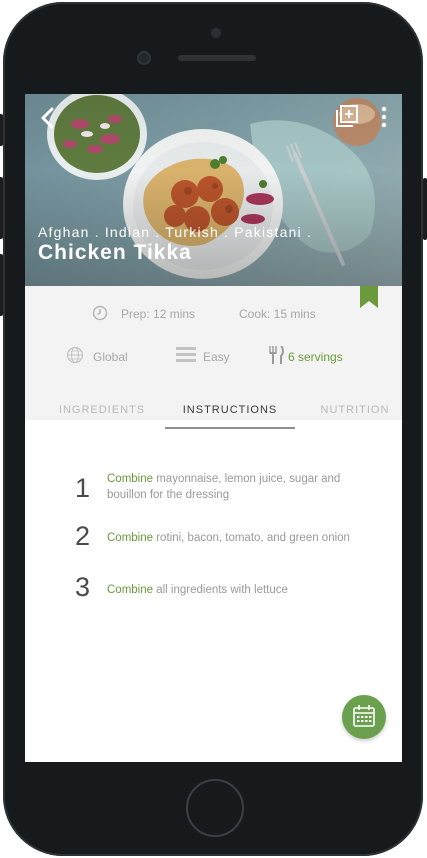 The height and width of the screenshot is (858, 427). Describe the element at coordinates (230, 428) in the screenshot. I see `active-tab-indicator` at that location.